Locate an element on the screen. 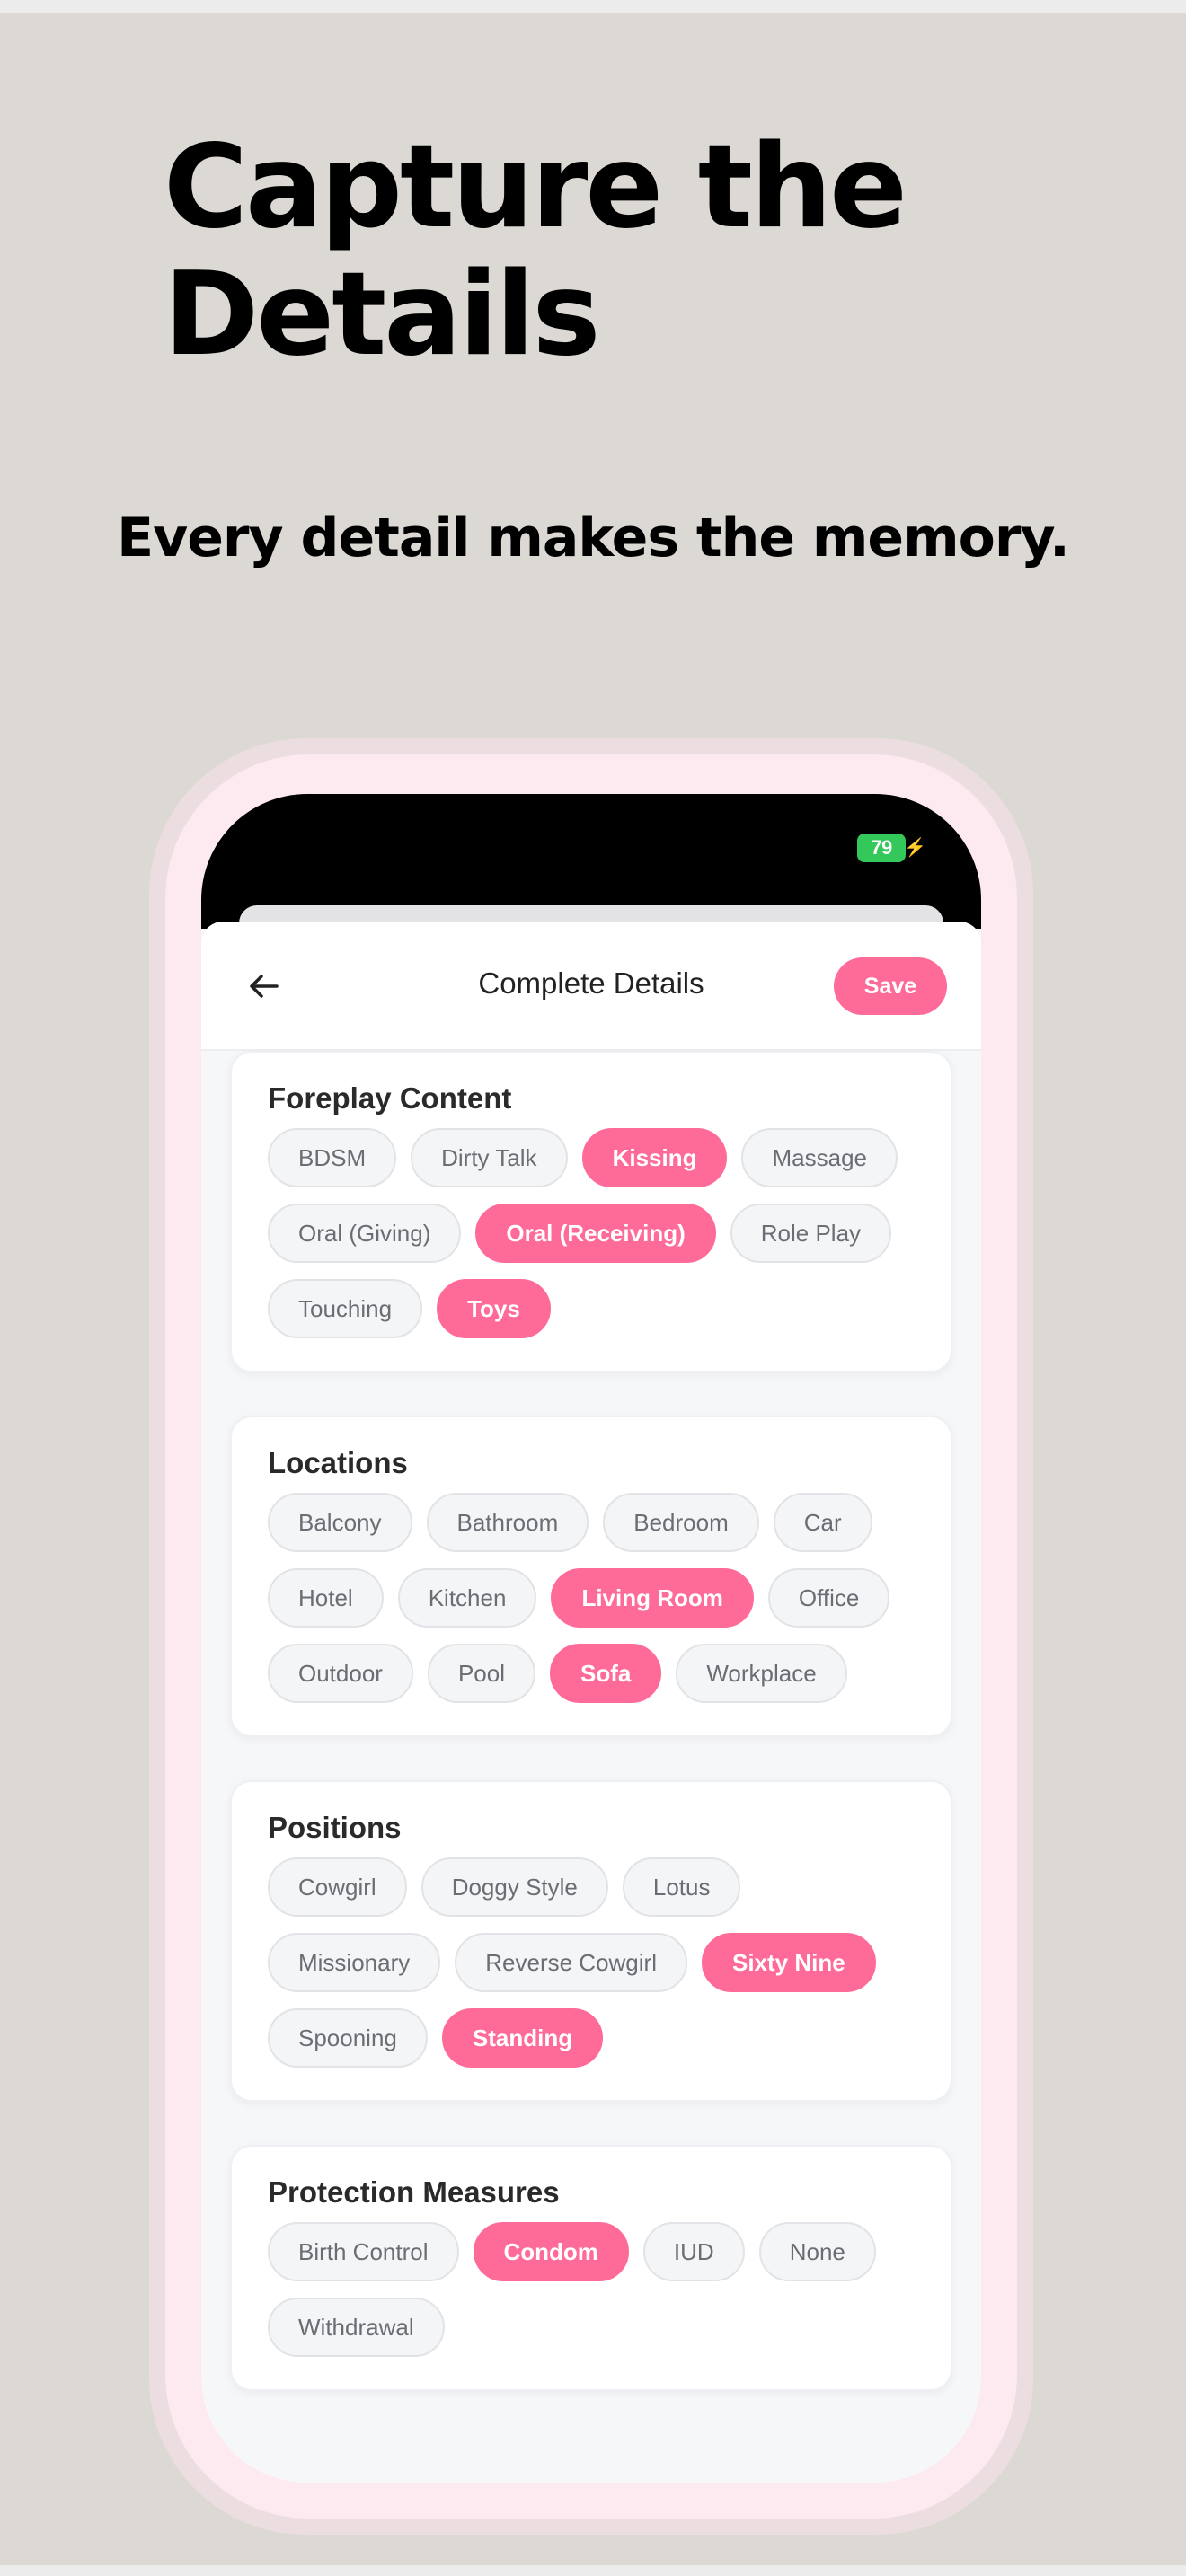  option-chip-office: Office is located at coordinates (828, 1598).